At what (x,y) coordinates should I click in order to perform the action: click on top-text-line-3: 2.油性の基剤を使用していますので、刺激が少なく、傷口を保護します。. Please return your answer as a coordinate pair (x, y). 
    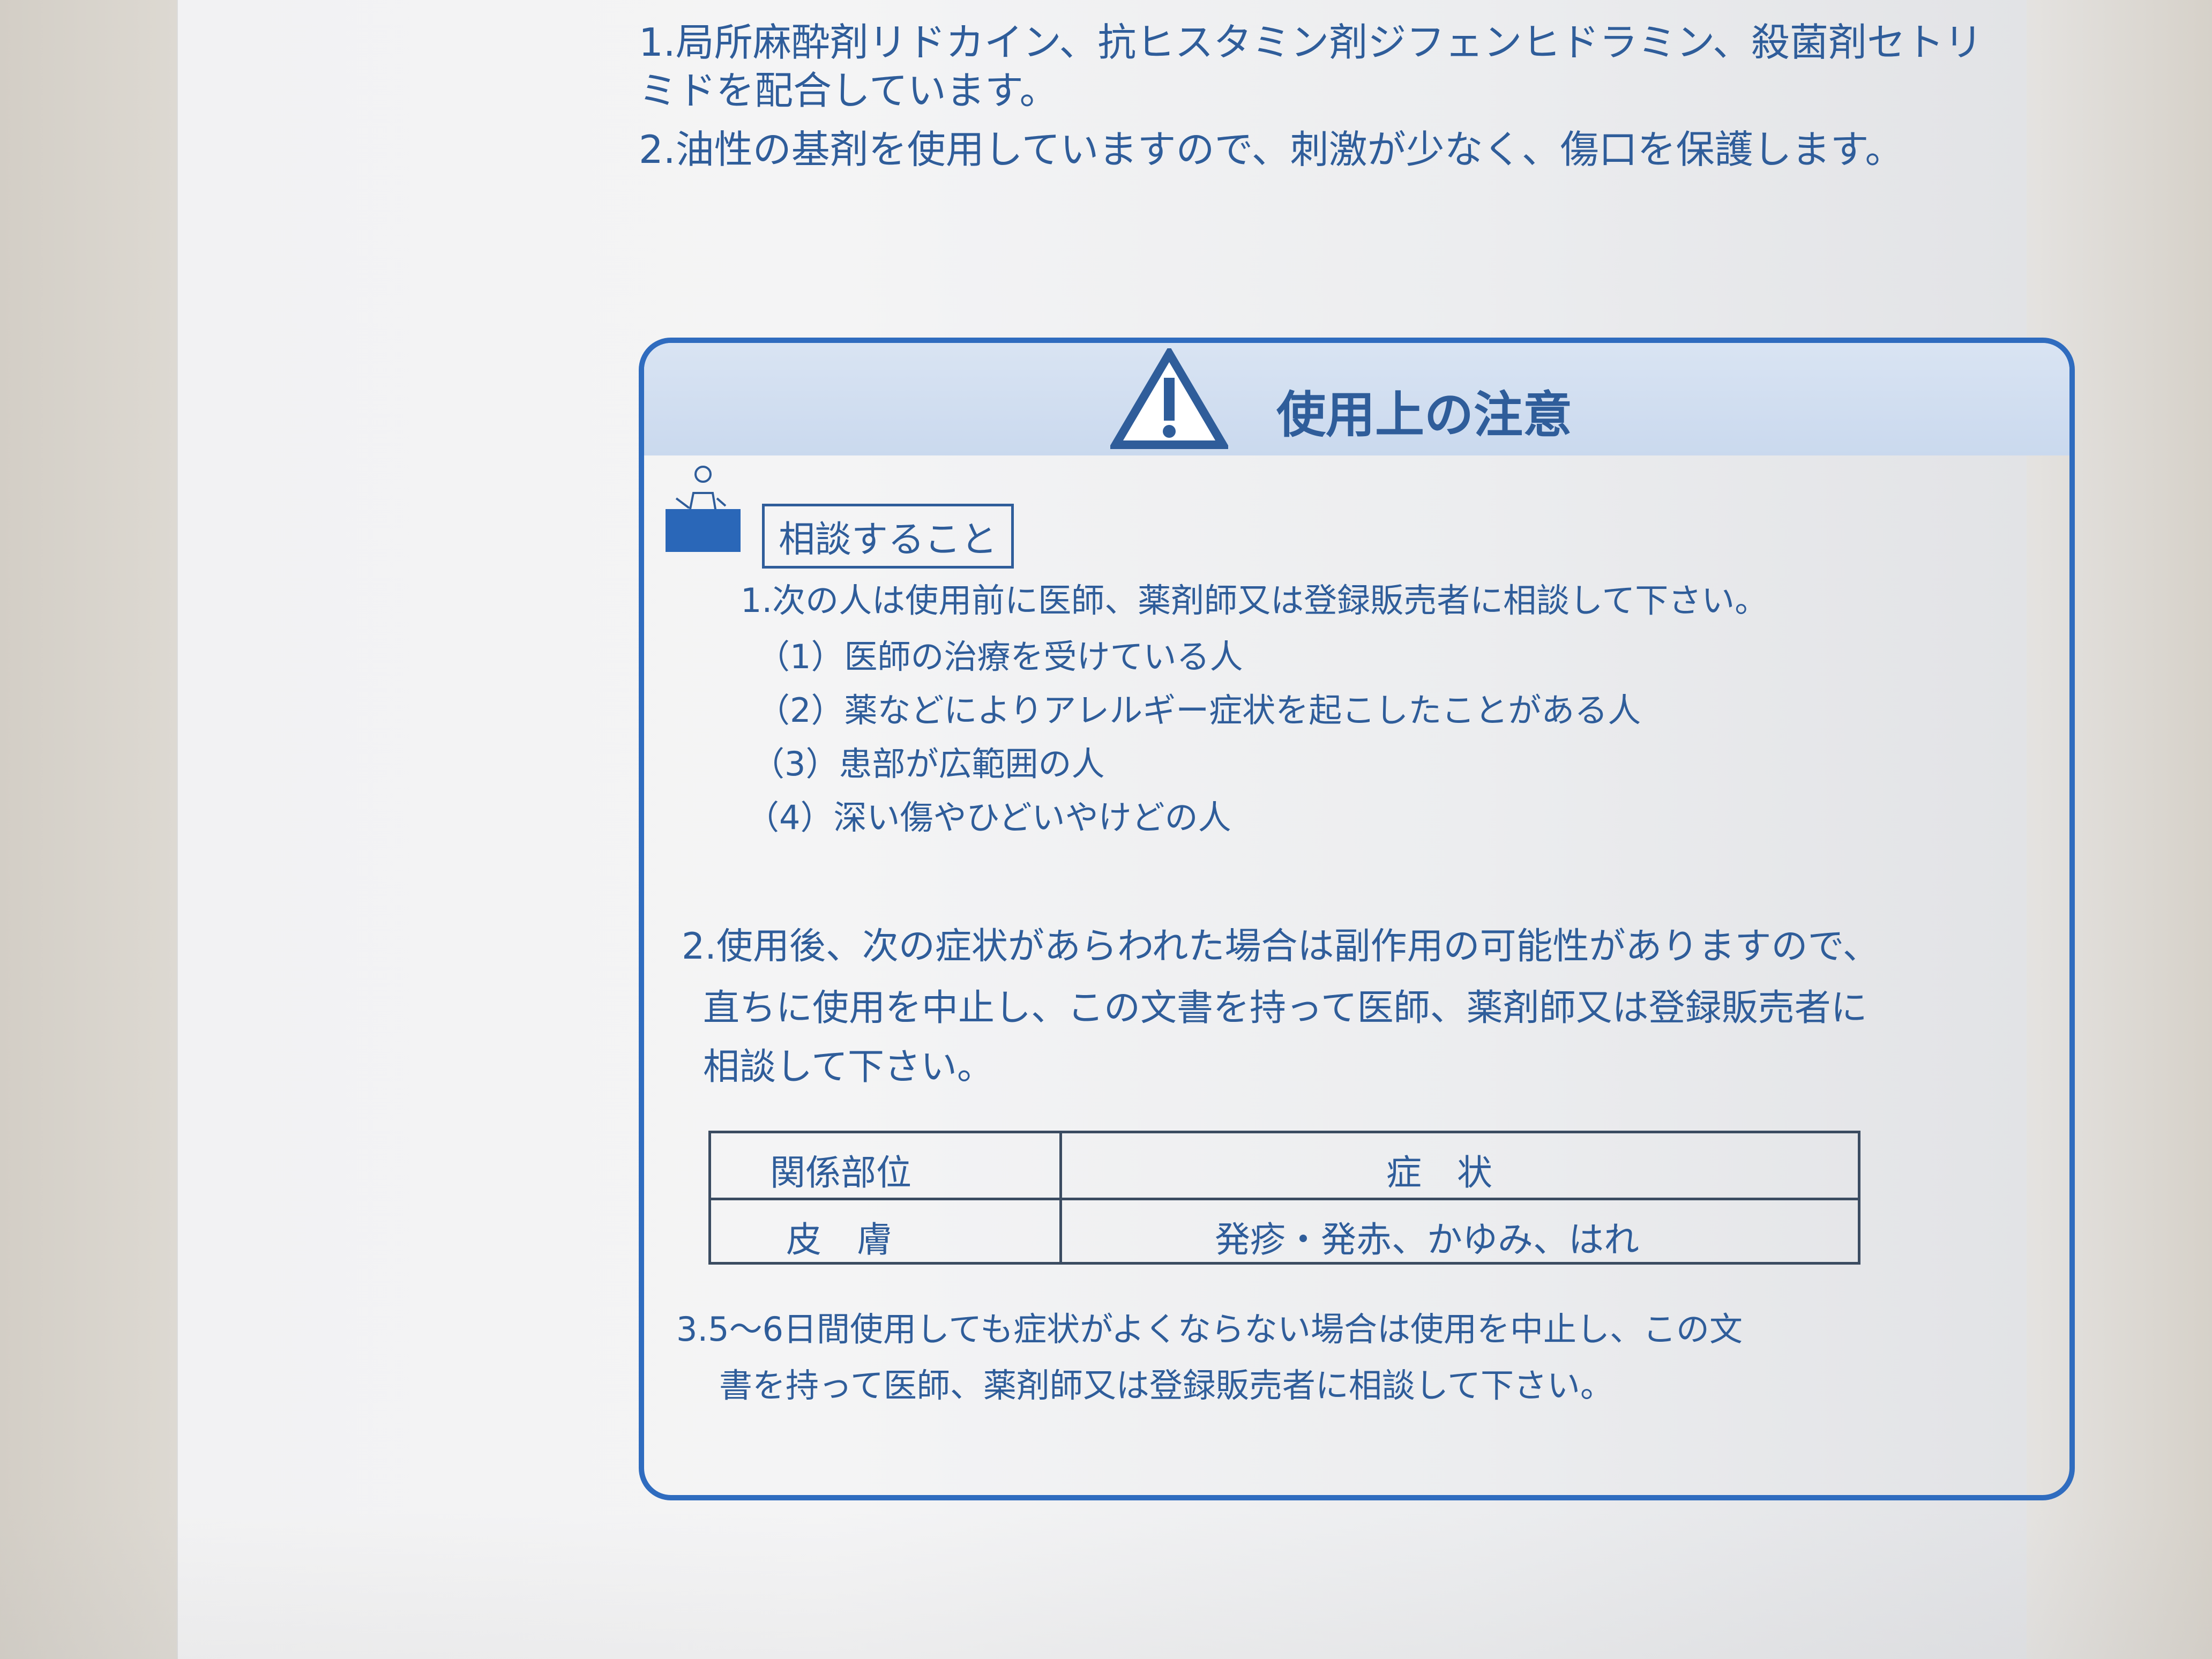
    Looking at the image, I should click on (1271, 149).